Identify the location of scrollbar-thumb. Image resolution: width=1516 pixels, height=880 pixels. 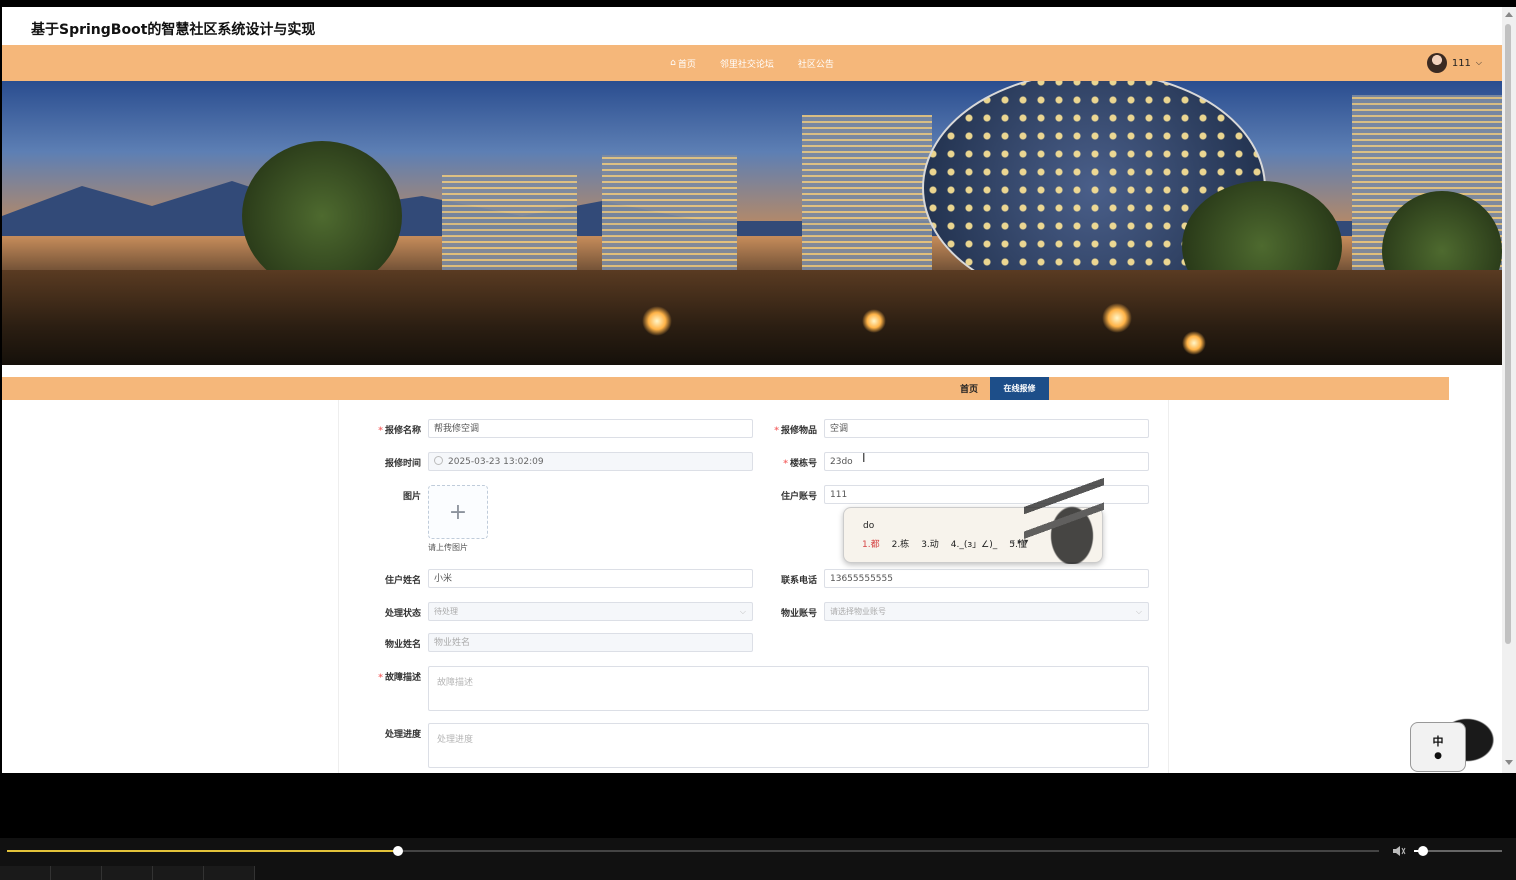
(1508, 334).